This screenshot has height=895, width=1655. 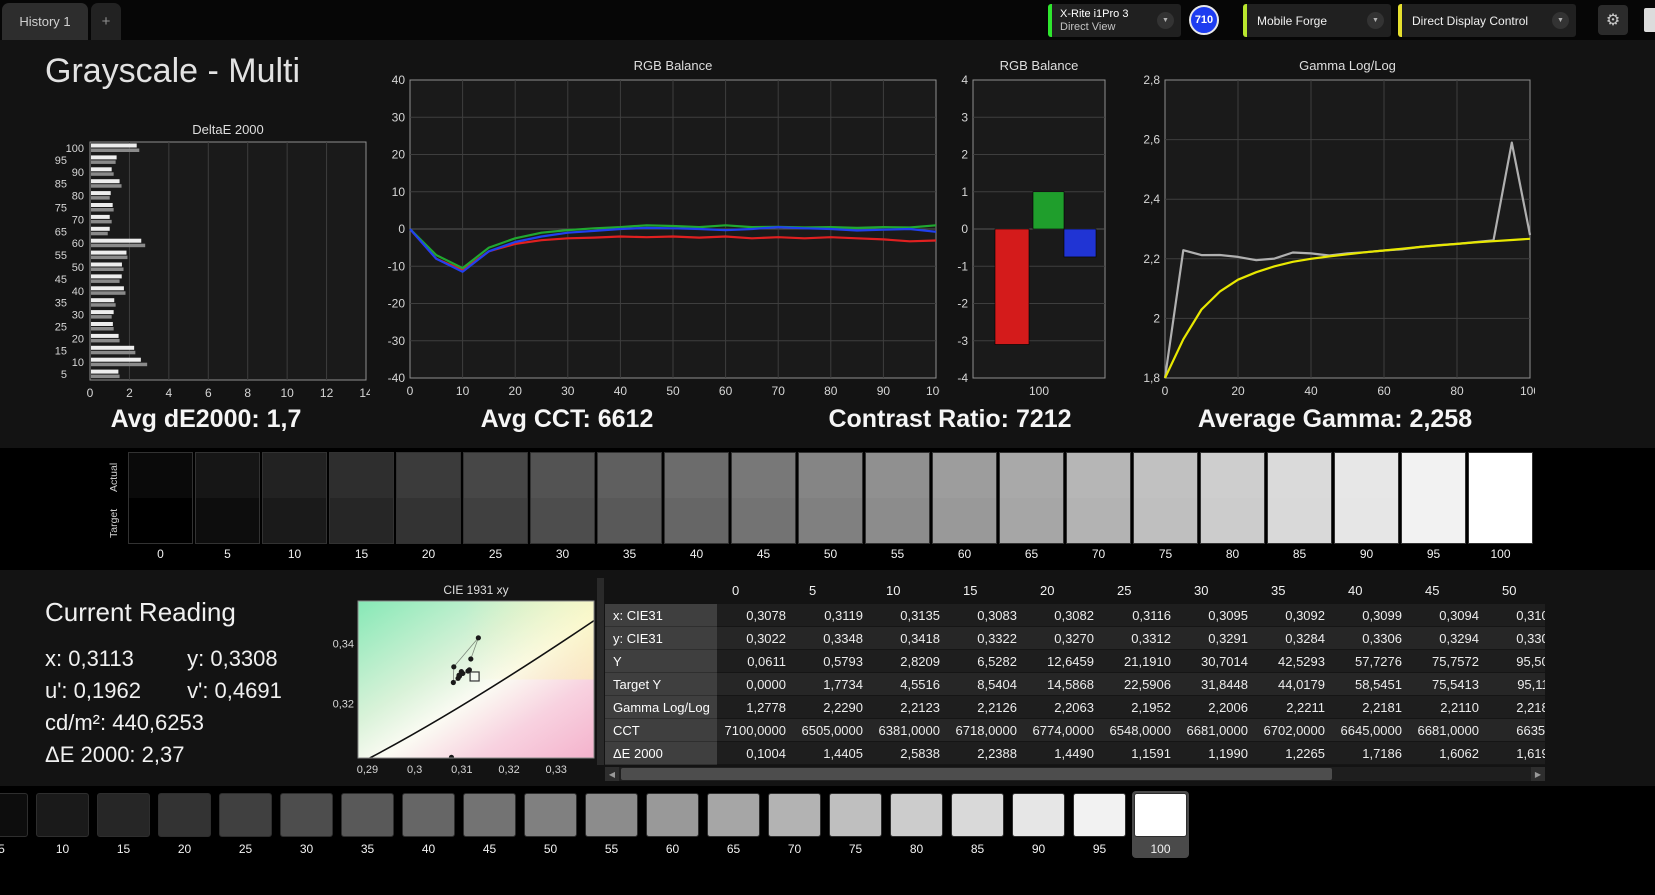 What do you see at coordinates (830, 554) in the screenshot?
I see `swatch-label: 50` at bounding box center [830, 554].